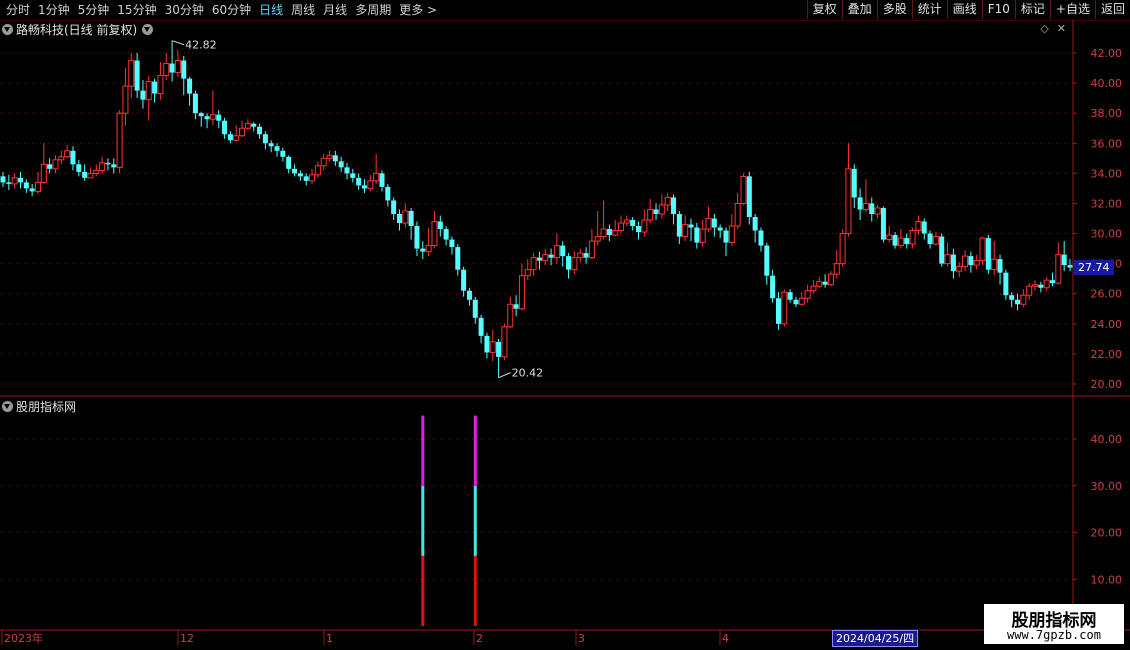 The image size is (1130, 650). I want to click on tool-button-0: 复权, so click(824, 9).